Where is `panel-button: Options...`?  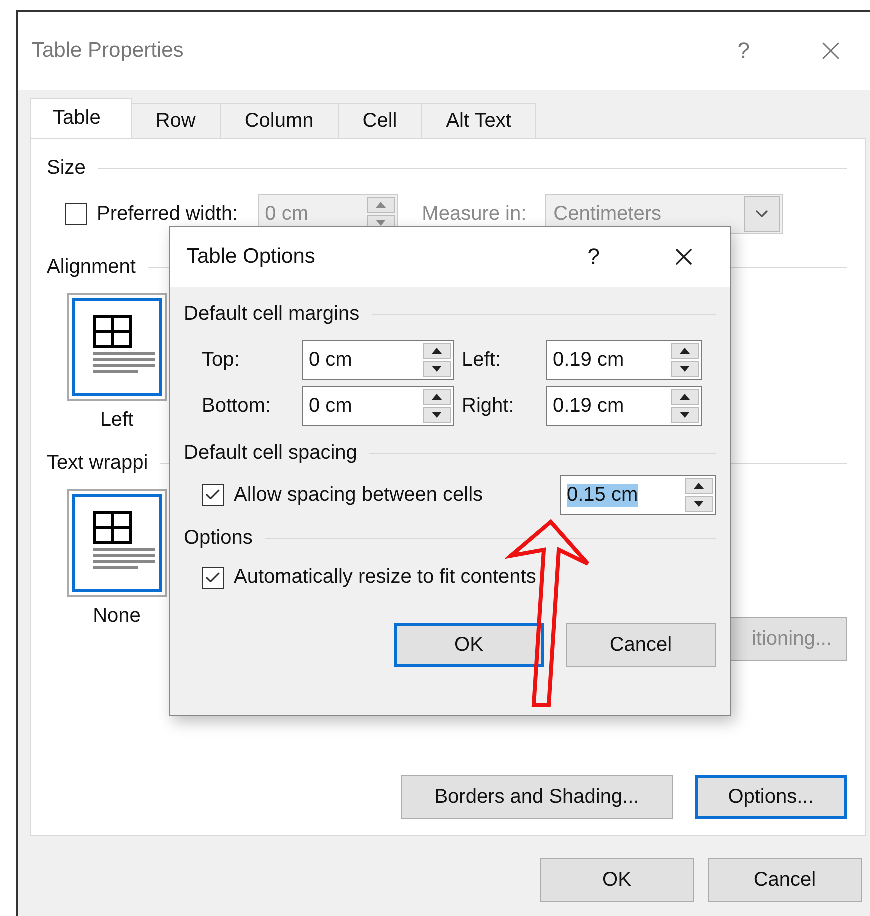 panel-button: Options... is located at coordinates (771, 797).